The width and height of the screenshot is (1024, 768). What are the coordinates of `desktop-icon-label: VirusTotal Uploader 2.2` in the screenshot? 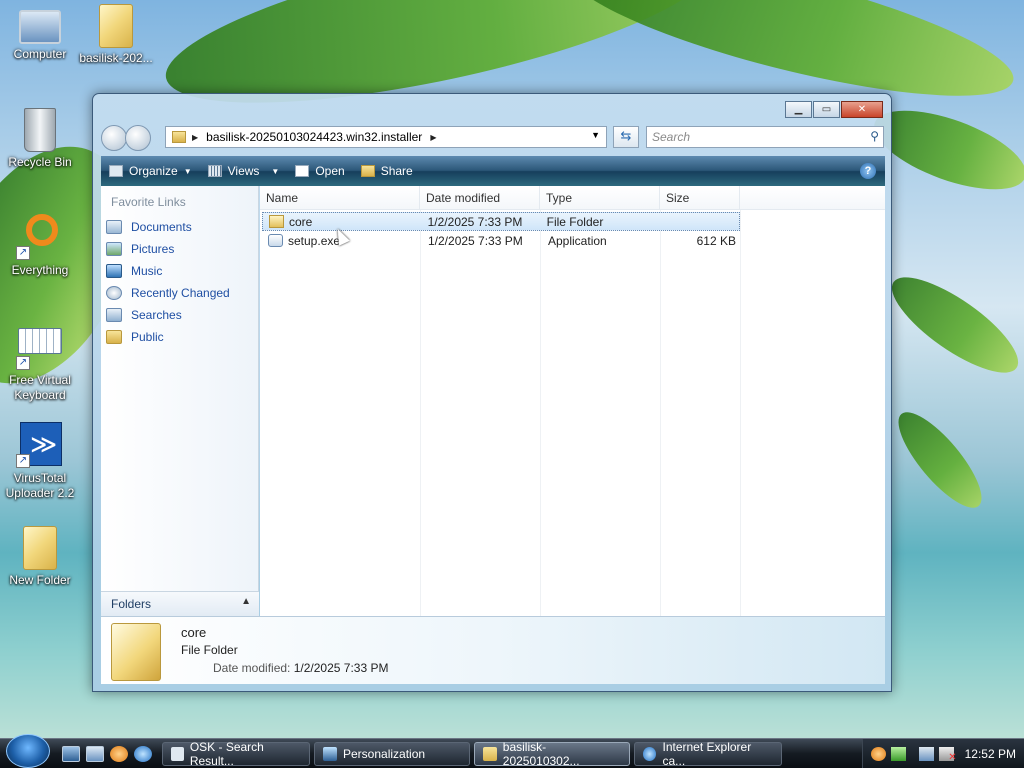 It's located at (40, 485).